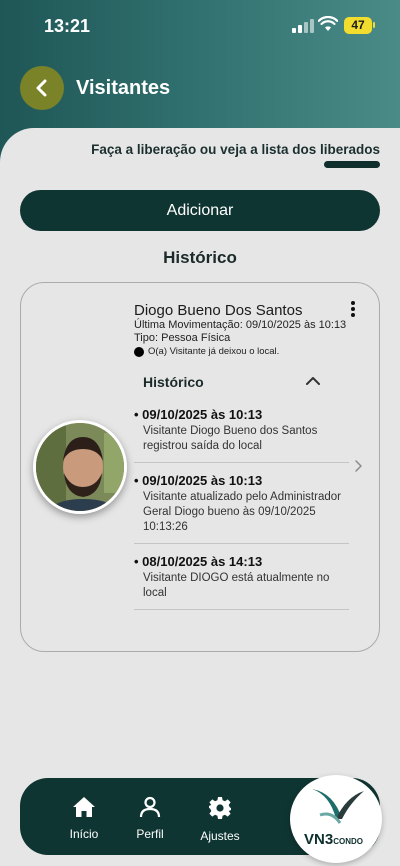  I want to click on nav-label: Ajustes, so click(220, 836).